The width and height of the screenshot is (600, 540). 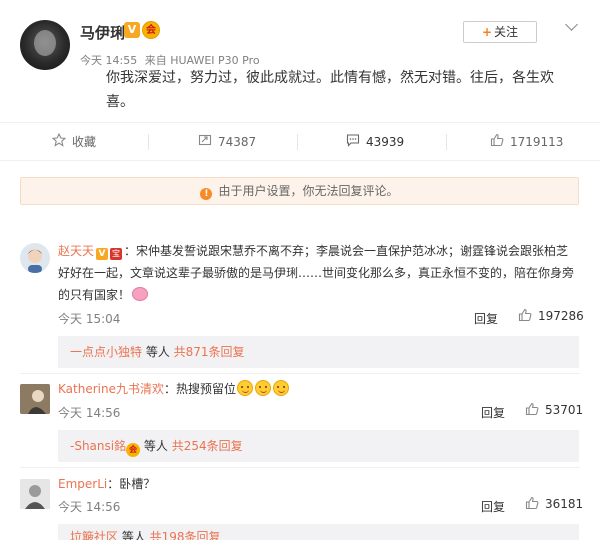 What do you see at coordinates (353, 143) in the screenshot?
I see `comment-icon` at bounding box center [353, 143].